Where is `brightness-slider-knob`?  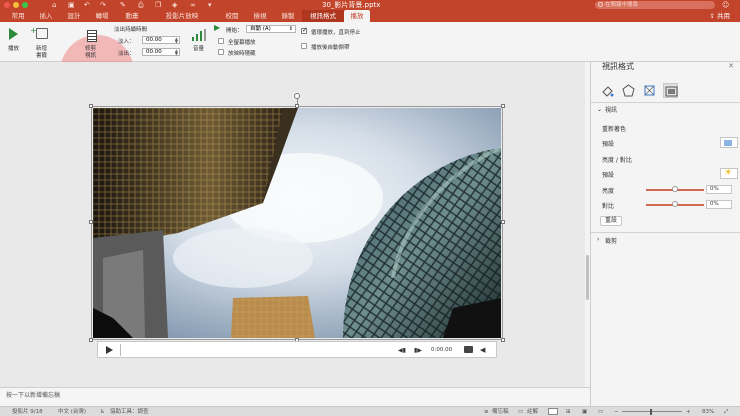
brightness-slider-knob is located at coordinates (675, 189).